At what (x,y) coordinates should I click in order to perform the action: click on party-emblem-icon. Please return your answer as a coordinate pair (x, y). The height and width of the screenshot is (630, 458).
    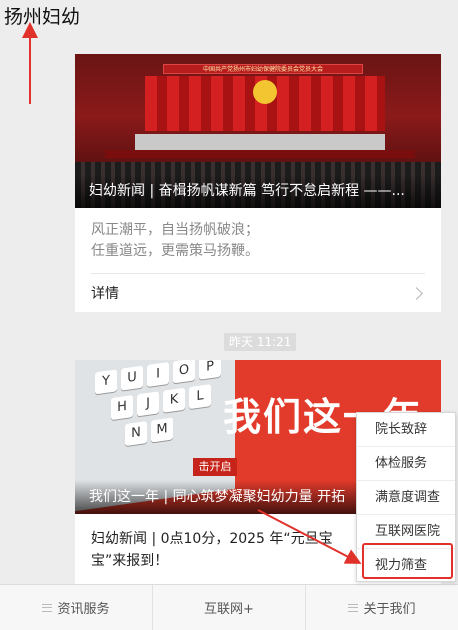
    Looking at the image, I should click on (265, 92).